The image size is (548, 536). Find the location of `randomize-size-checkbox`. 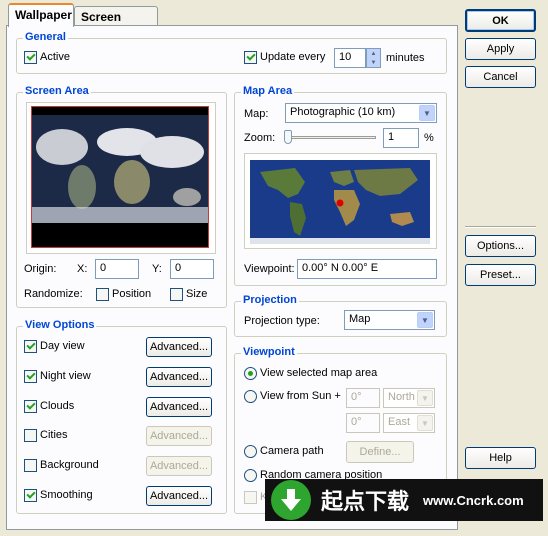

randomize-size-checkbox is located at coordinates (176, 294).